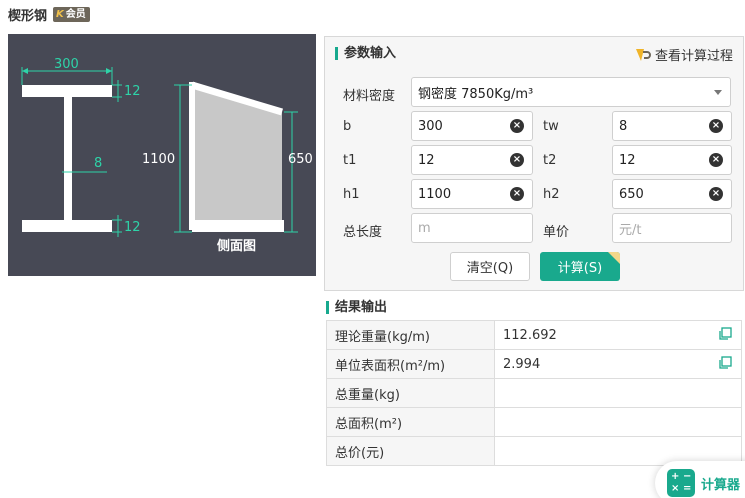 The height and width of the screenshot is (498, 745). I want to click on dim-t1-label: 12, so click(132, 91).